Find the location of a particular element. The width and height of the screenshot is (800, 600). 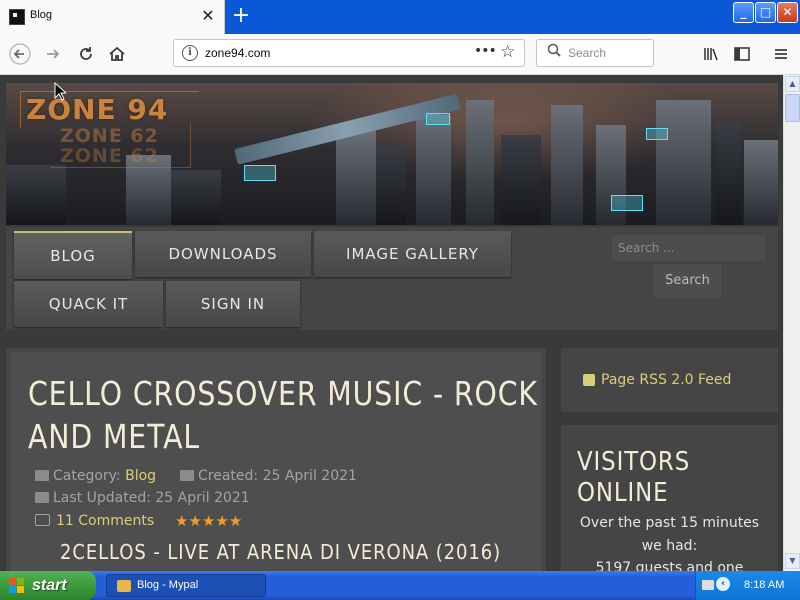

browser-toolbar: i zone94.com ••• ☆ Search is located at coordinates (400, 54).